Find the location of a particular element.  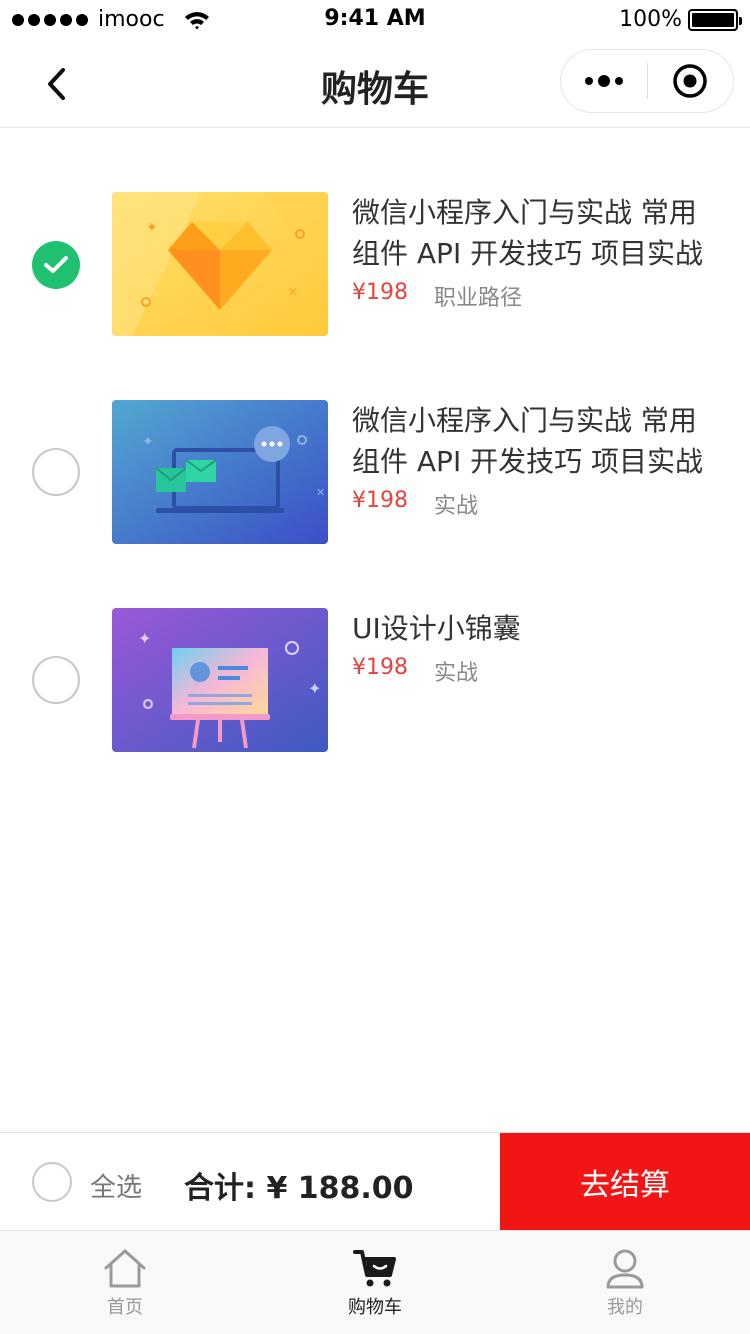

total-amount: 合计: ¥ 188.00 is located at coordinates (299, 1188).